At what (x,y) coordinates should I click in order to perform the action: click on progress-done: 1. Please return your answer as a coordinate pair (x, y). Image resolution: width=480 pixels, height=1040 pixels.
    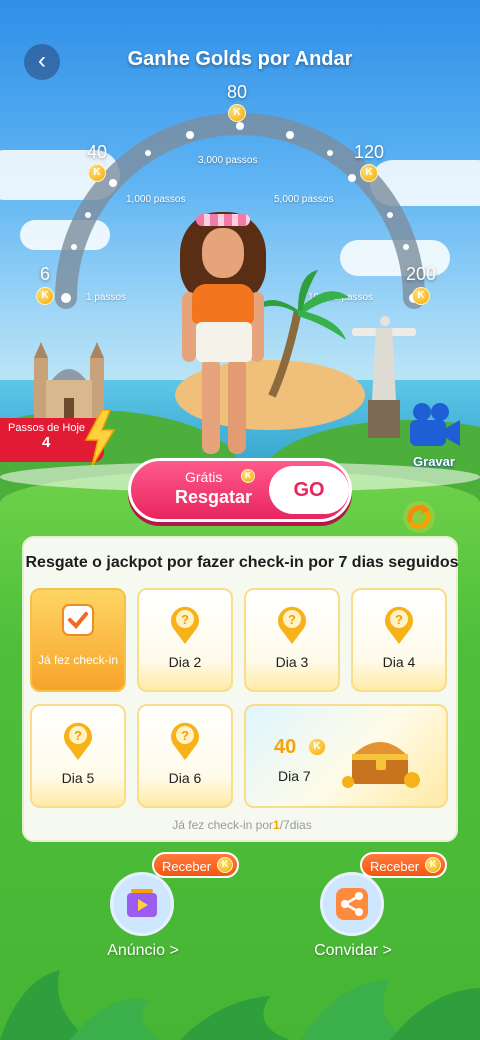
    Looking at the image, I should click on (276, 825).